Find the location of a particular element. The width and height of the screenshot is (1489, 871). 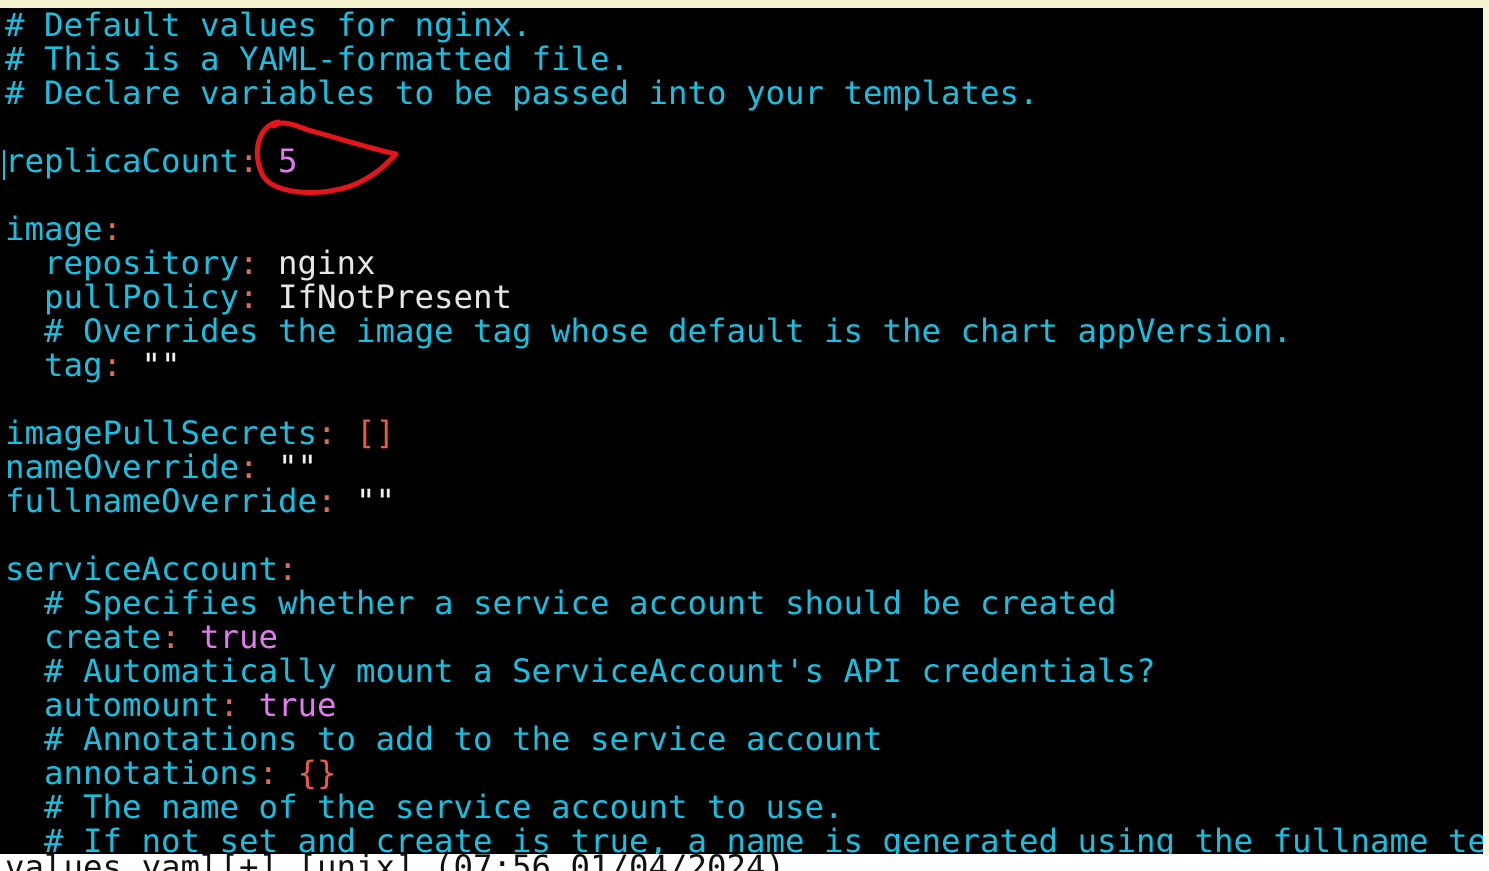

code-line: nameOverride: "" is located at coordinates (741, 467).